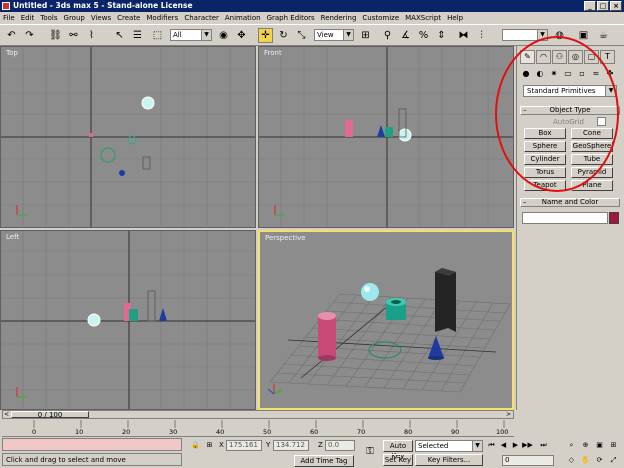 Image resolution: width=624 pixels, height=468 pixels. Describe the element at coordinates (365, 35) in the screenshot. I see `pivot-center-icon: ⊞` at that location.